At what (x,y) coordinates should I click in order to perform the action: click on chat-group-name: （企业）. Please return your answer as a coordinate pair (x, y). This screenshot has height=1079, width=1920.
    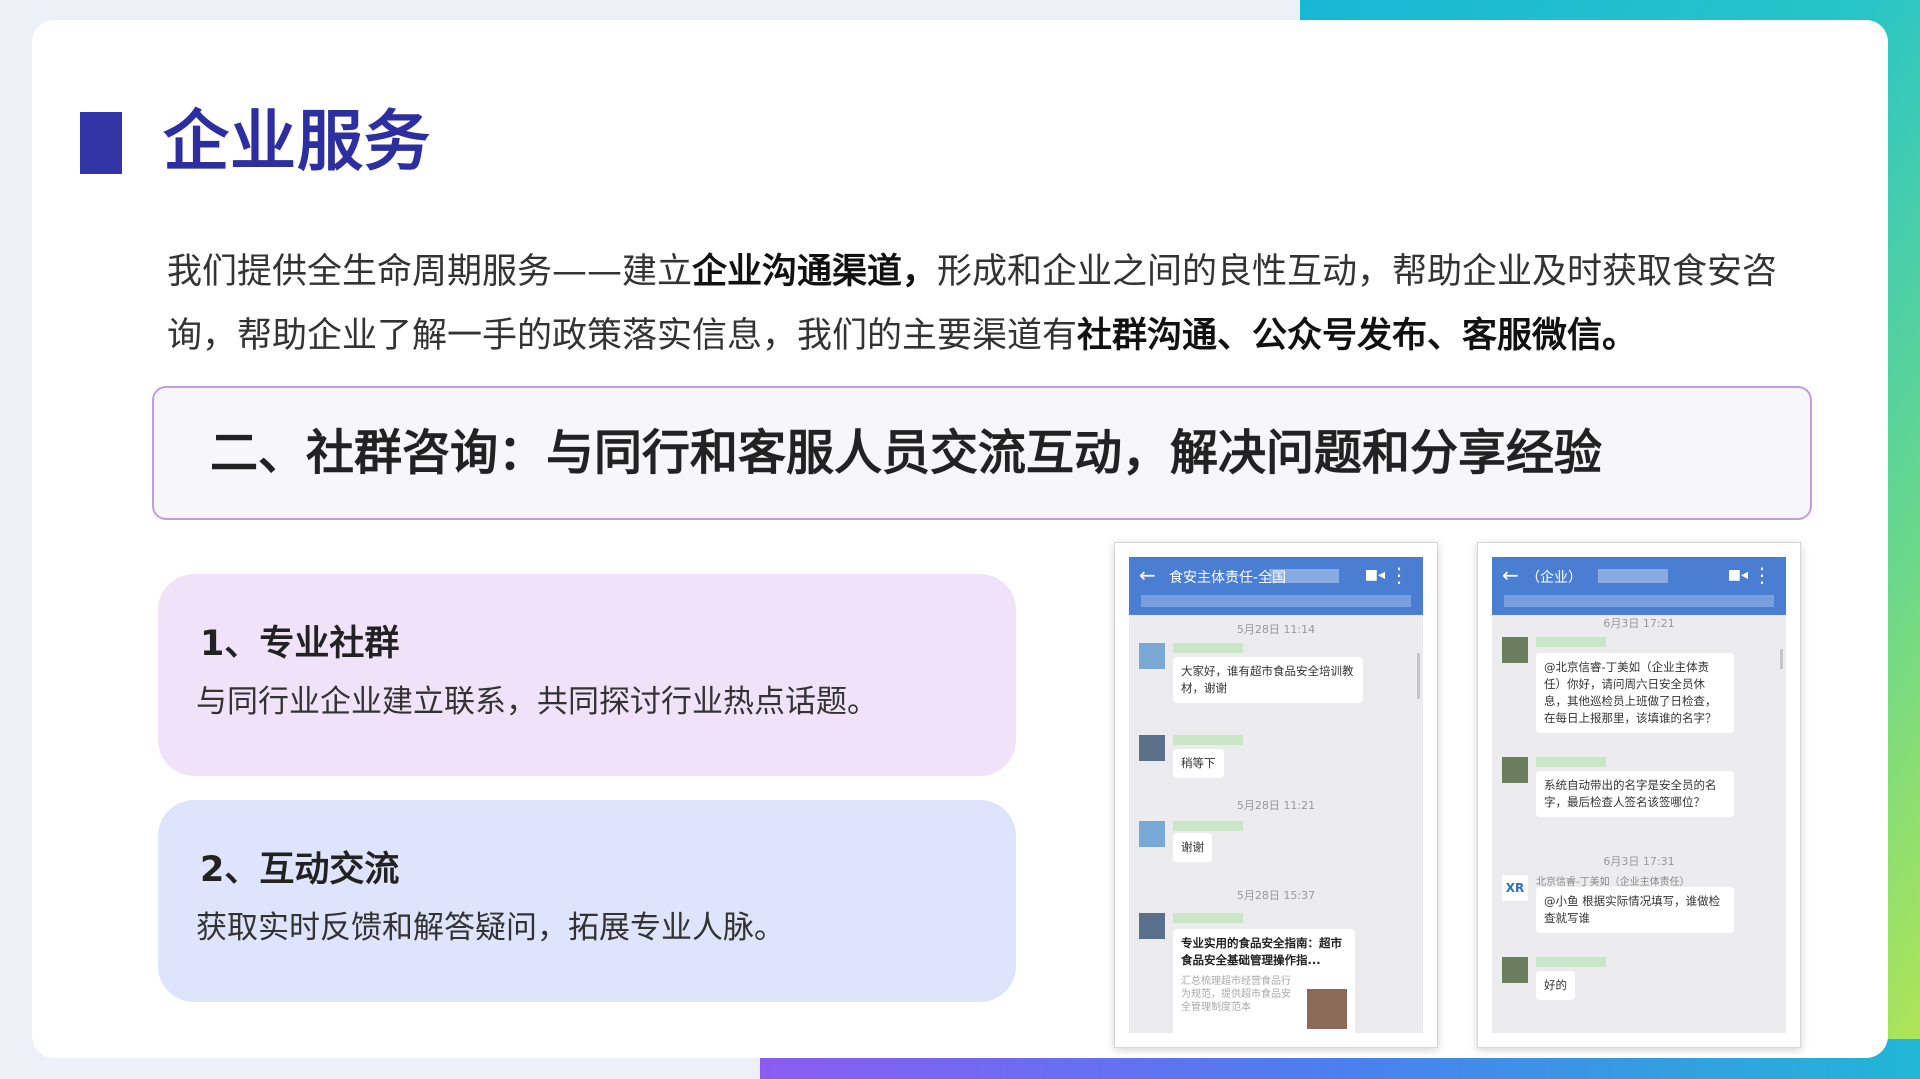
    Looking at the image, I should click on (1554, 578).